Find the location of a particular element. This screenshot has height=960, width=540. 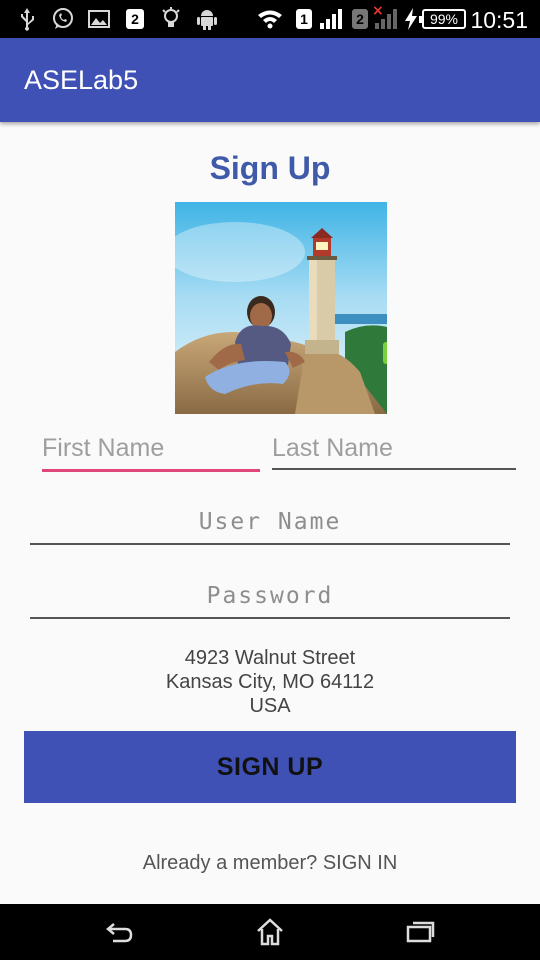

charging-icon is located at coordinates (411, 19).